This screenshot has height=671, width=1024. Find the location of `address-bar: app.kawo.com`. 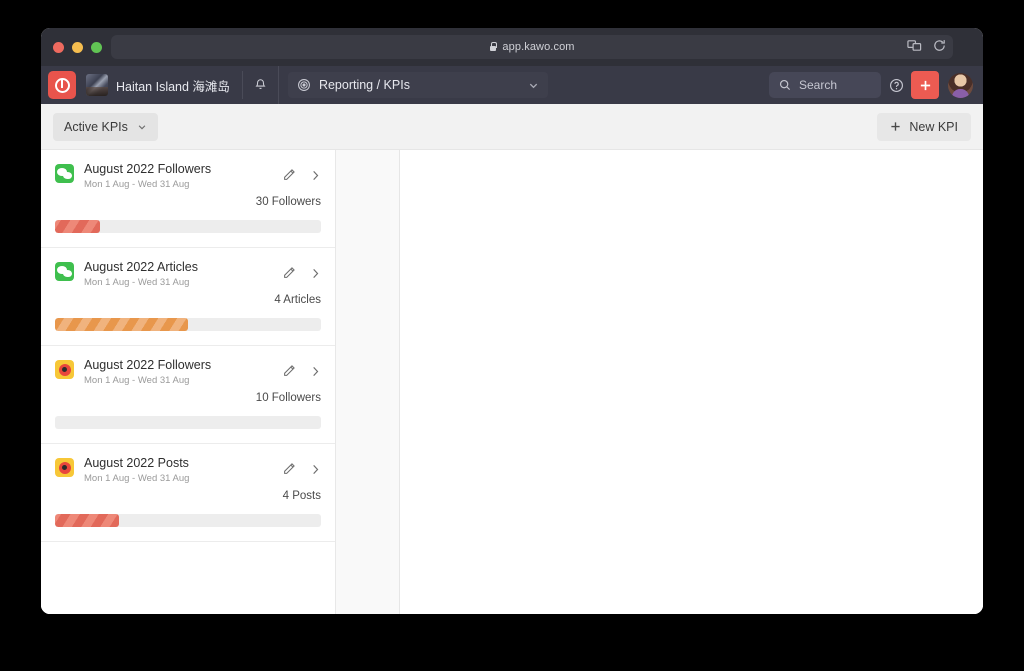

address-bar: app.kawo.com is located at coordinates (532, 47).